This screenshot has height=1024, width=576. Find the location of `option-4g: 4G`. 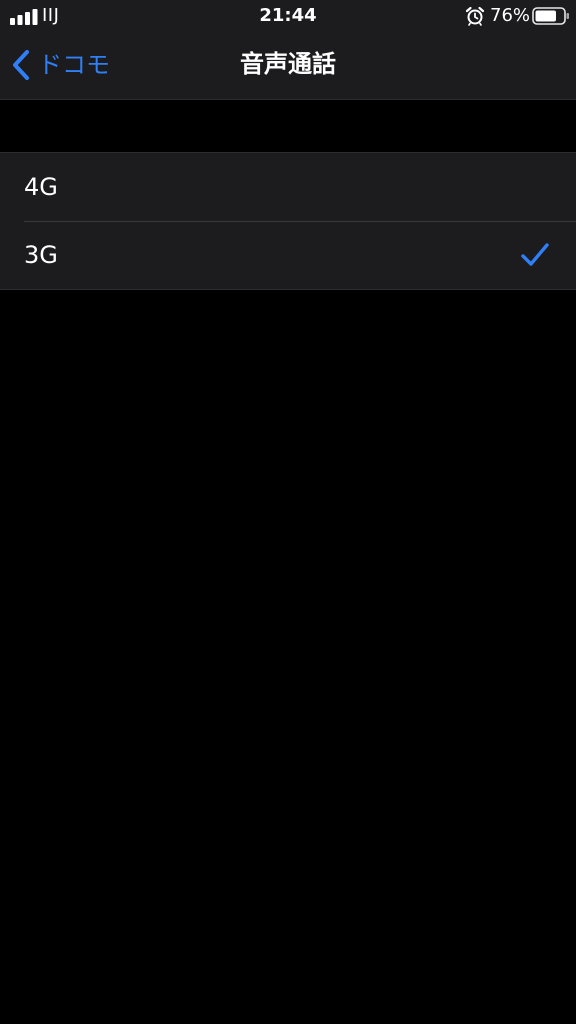

option-4g: 4G is located at coordinates (288, 187).